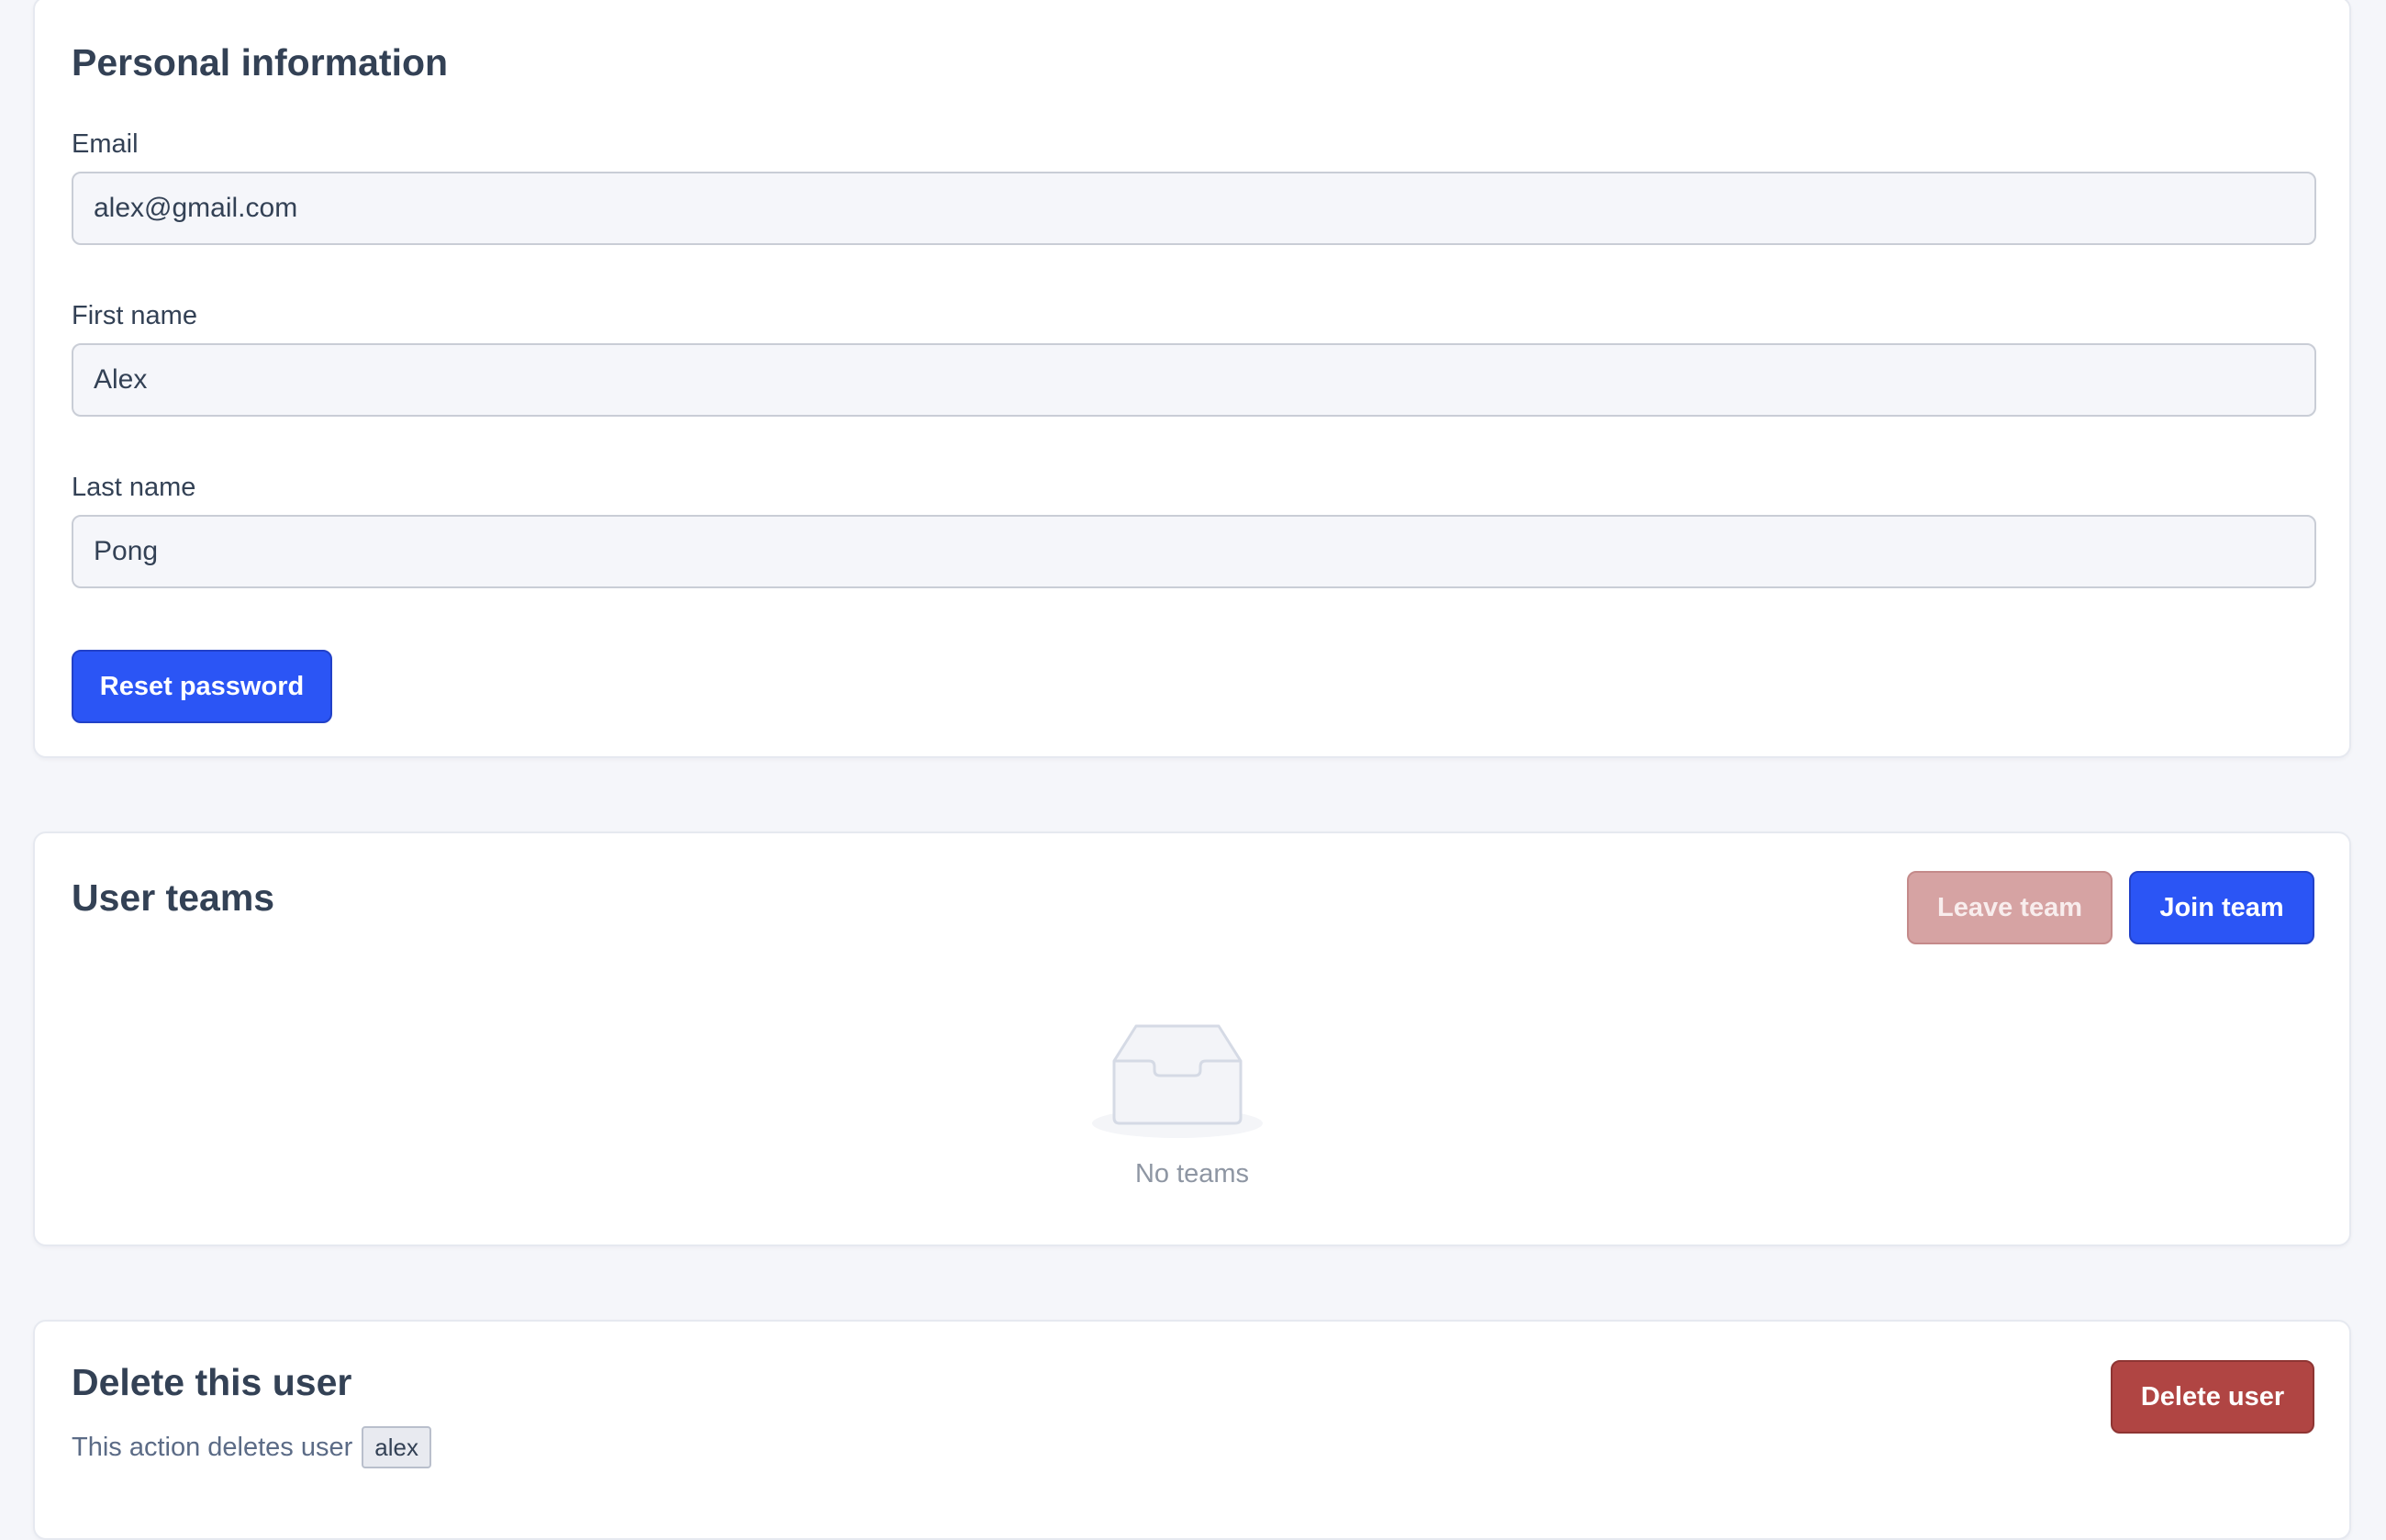 The width and height of the screenshot is (2386, 1540). I want to click on delete-user-title: Delete this user, so click(212, 1382).